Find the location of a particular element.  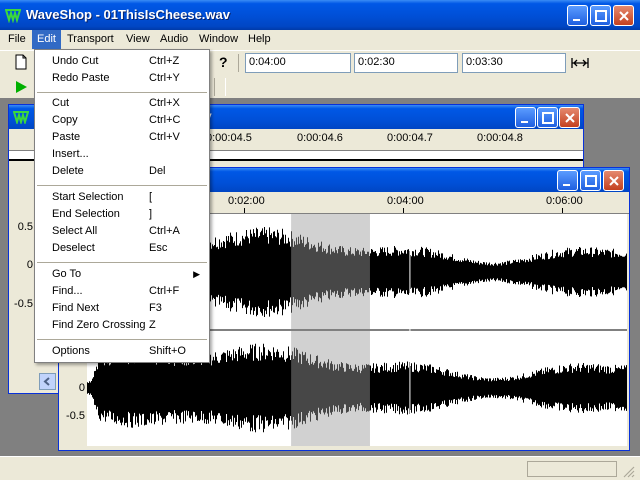

menu-redo-paste: Redo Paste Ctrl+Y is located at coordinates (122, 78).